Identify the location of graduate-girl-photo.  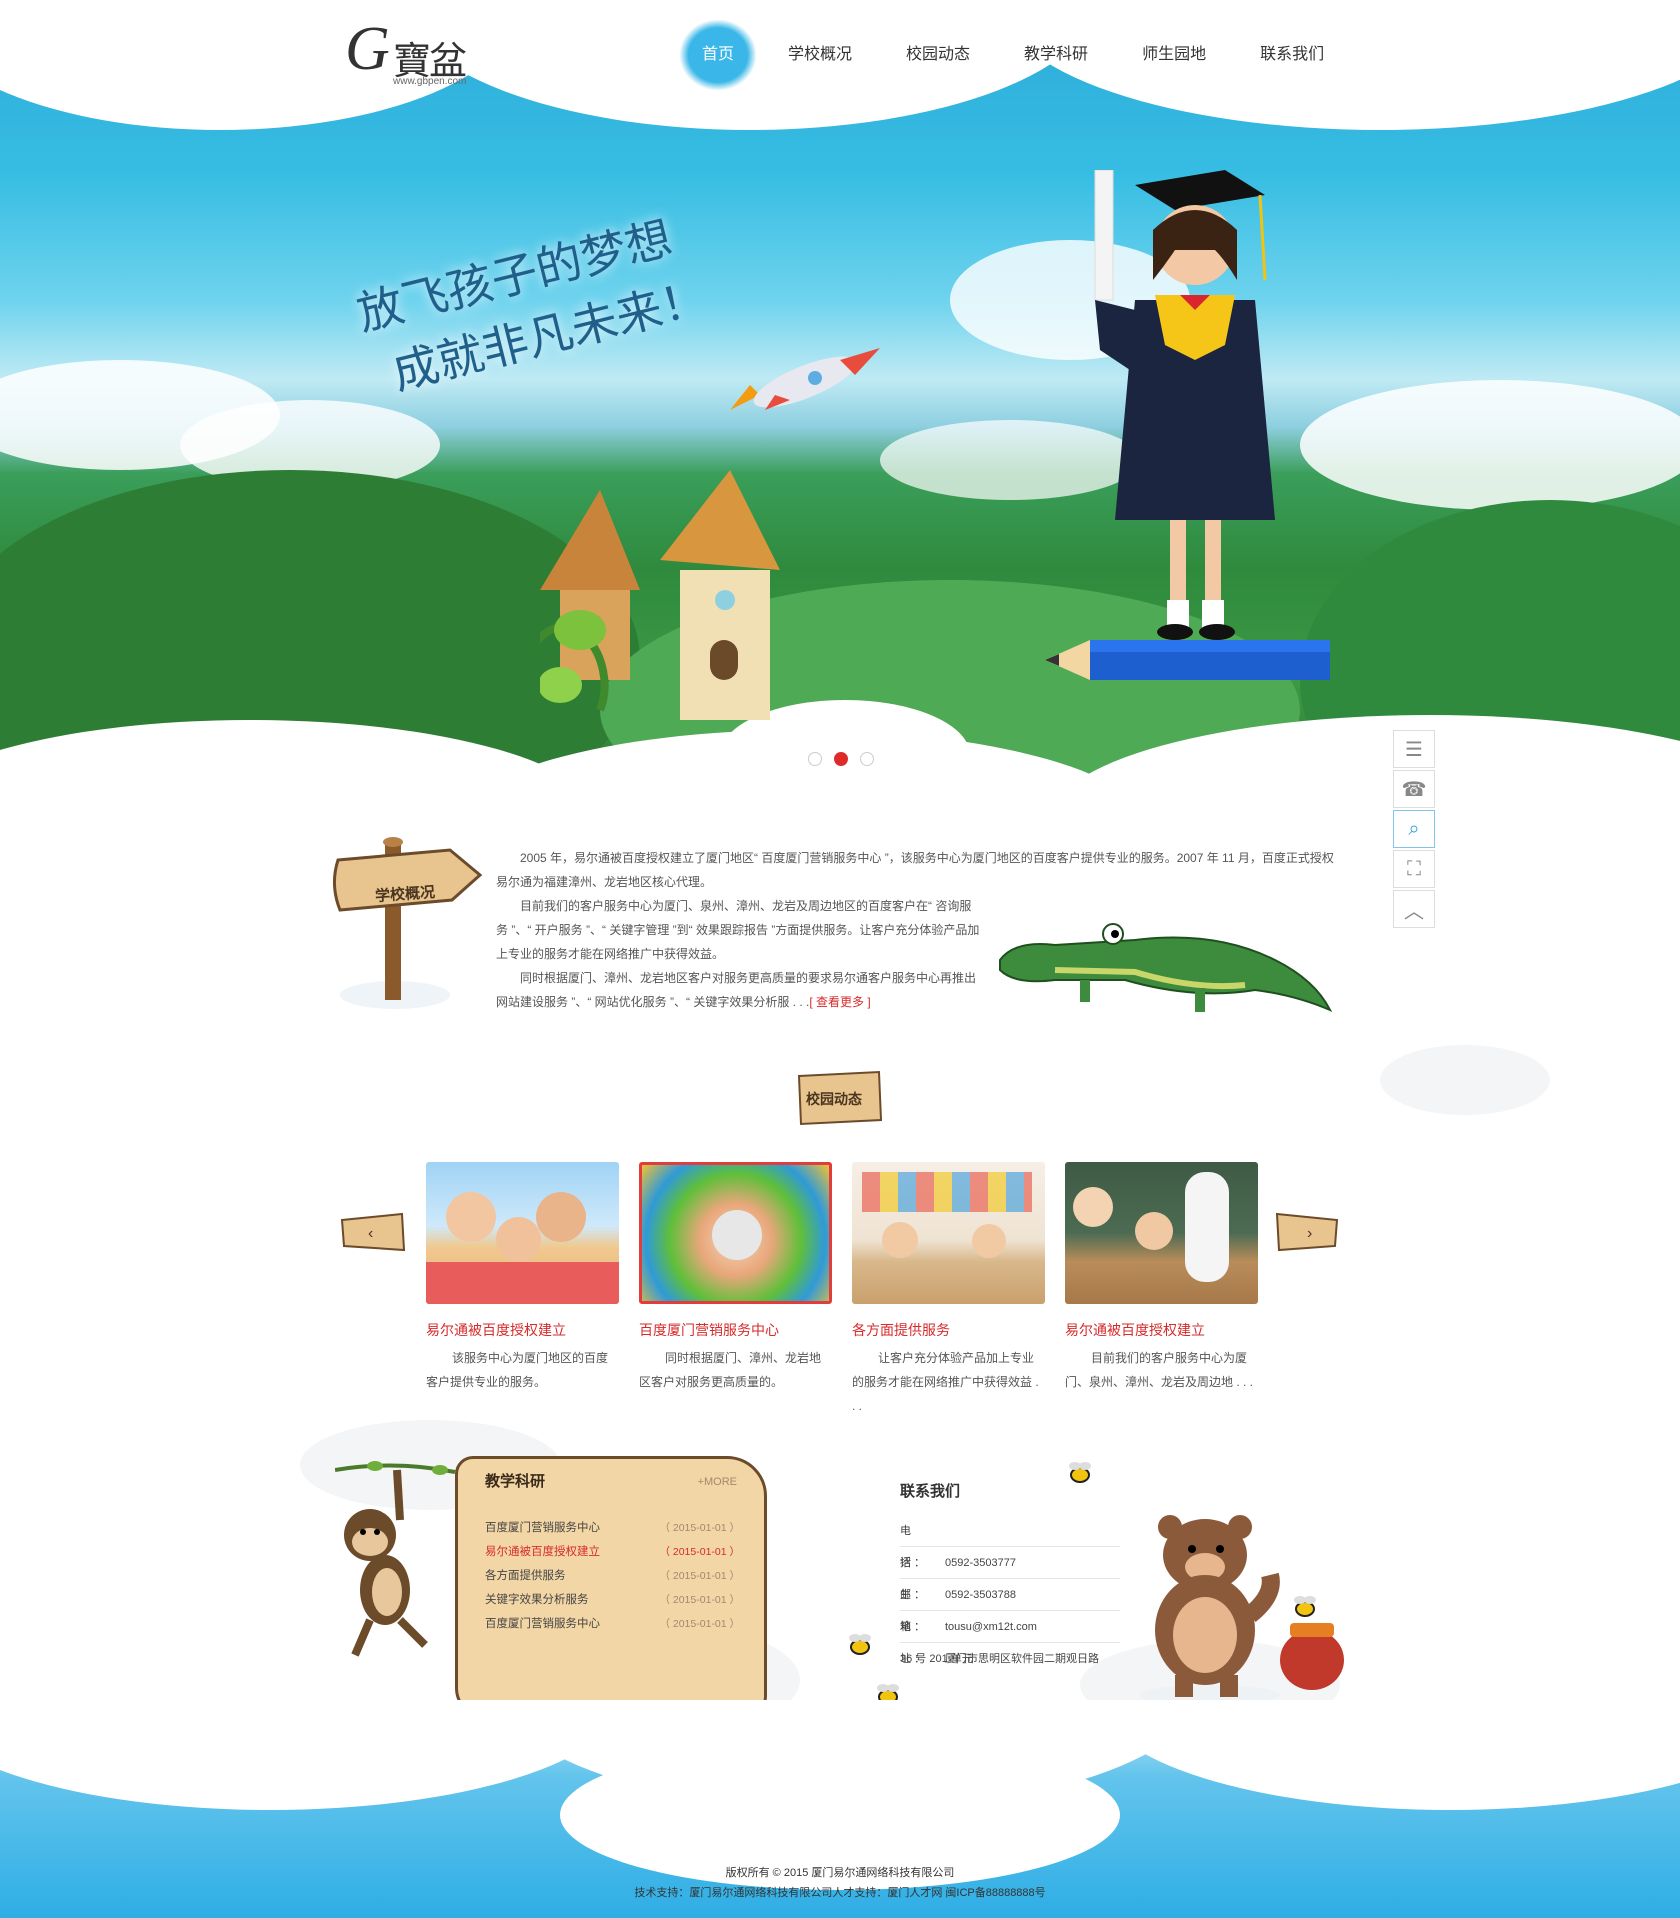
(1180, 414).